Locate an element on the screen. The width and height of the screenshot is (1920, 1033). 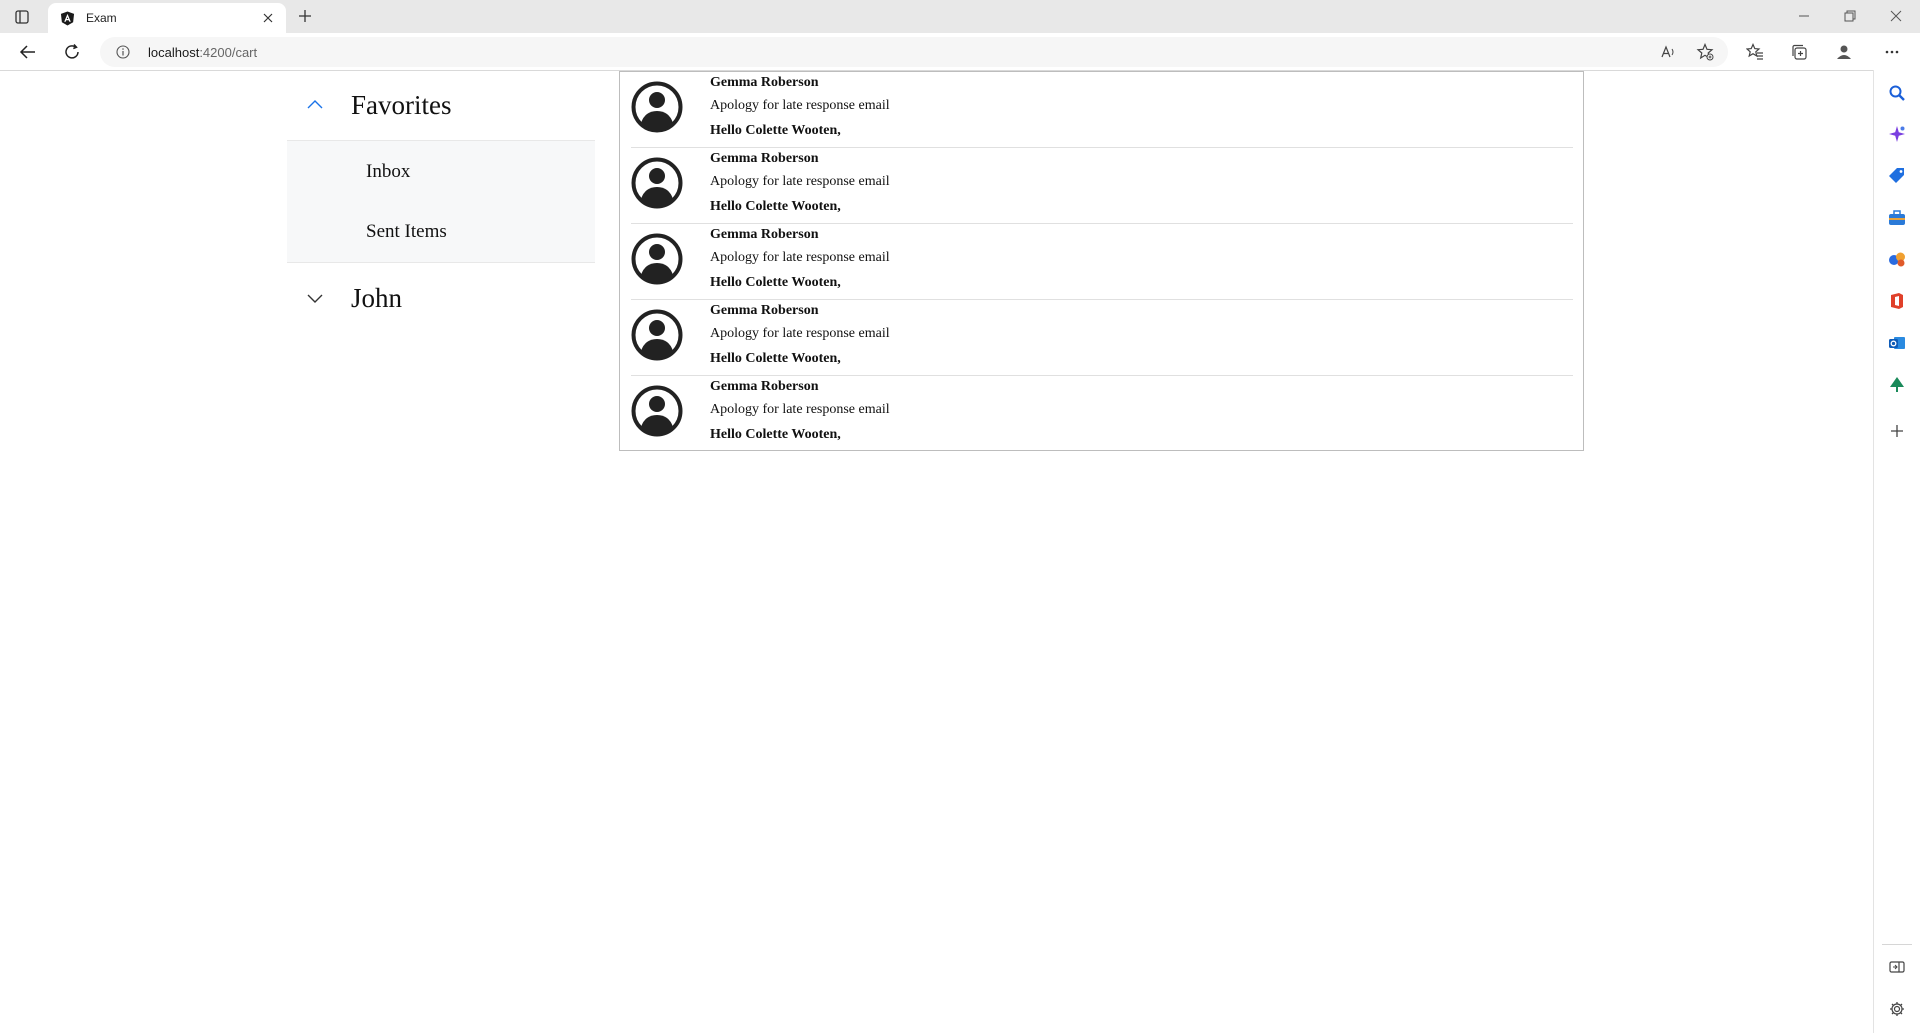
folder-navigation: Favorites Inbox Sent Items John is located at coordinates (441, 201).